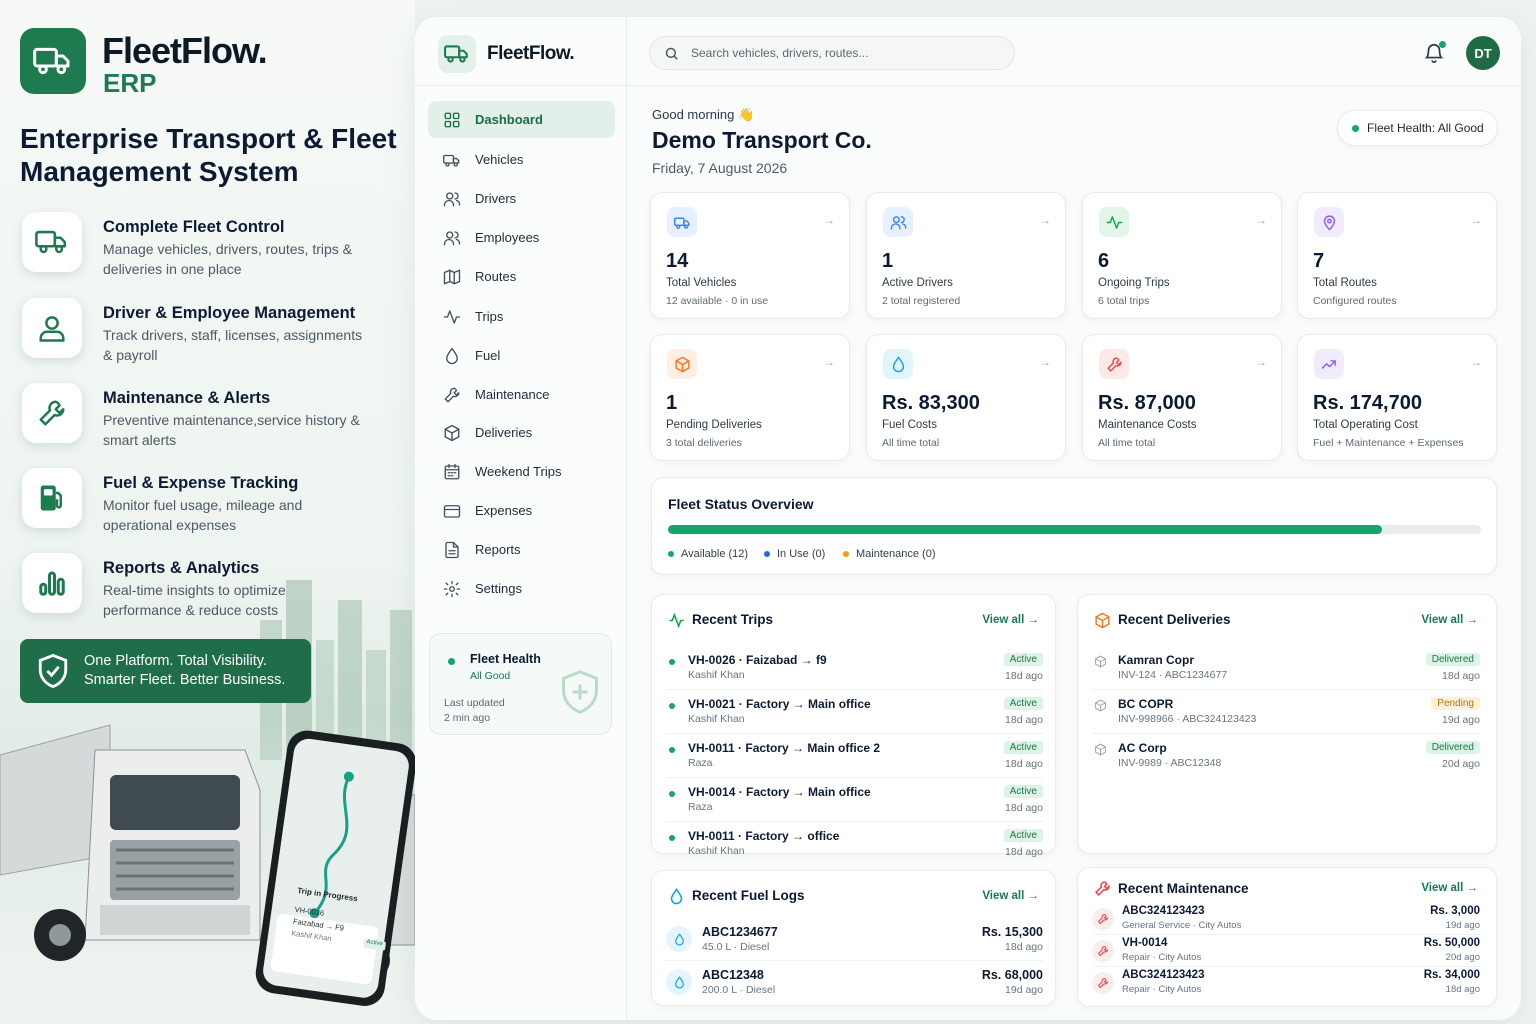 The image size is (1536, 1024). Describe the element at coordinates (679, 982) in the screenshot. I see `fuel-icon-circle` at that location.